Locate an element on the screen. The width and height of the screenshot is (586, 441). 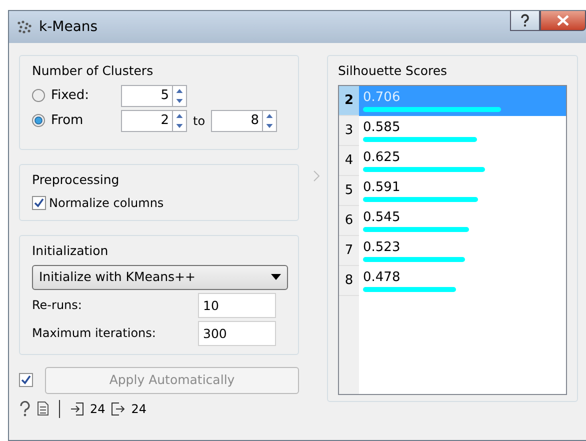
window-title: k-Means is located at coordinates (68, 27).